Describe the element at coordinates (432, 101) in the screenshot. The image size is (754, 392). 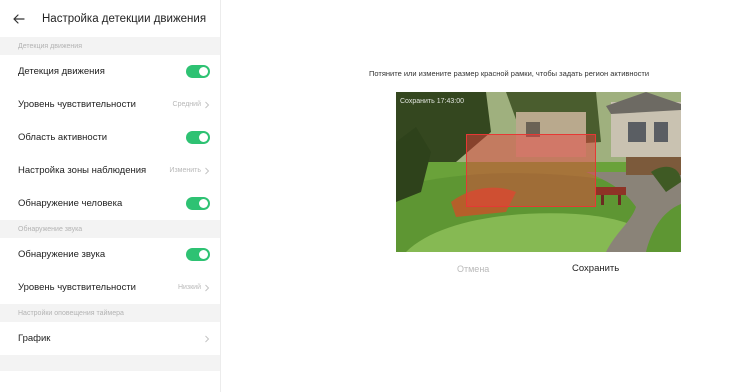
I see `preview-timestamp: Сохранить 17:43:00` at that location.